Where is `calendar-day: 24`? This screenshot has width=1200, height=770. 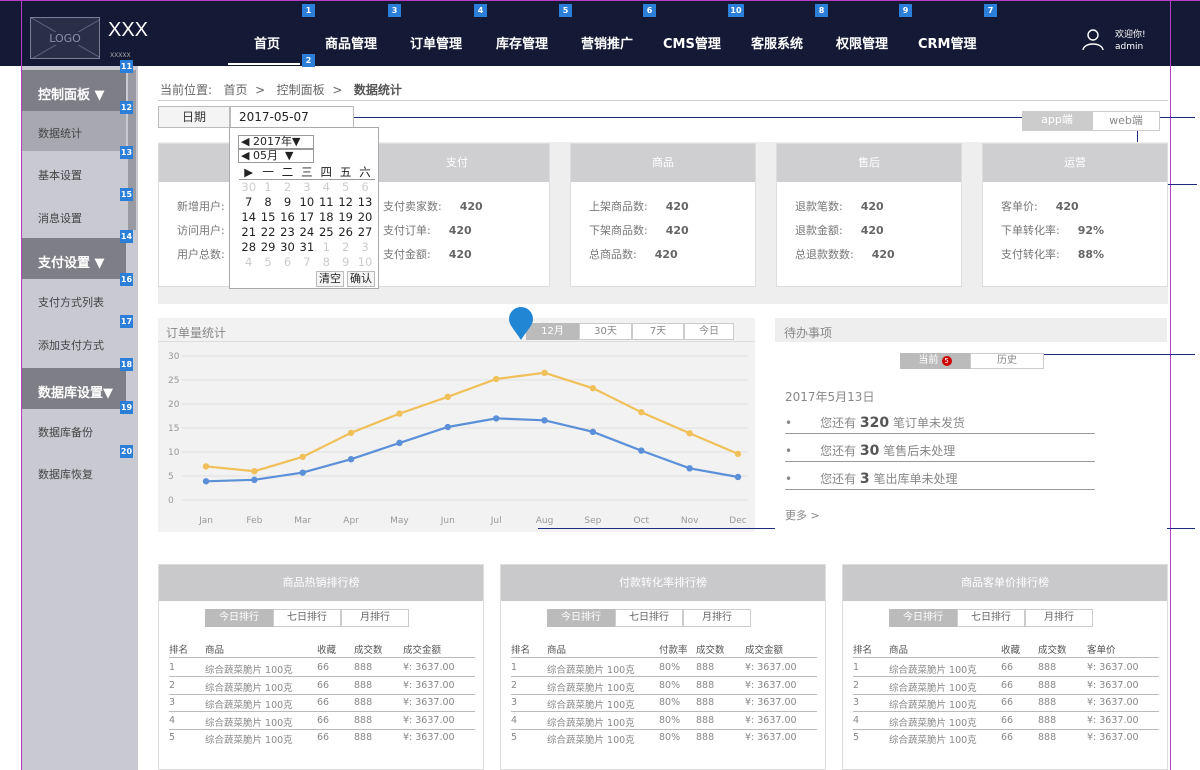
calendar-day: 24 is located at coordinates (306, 232).